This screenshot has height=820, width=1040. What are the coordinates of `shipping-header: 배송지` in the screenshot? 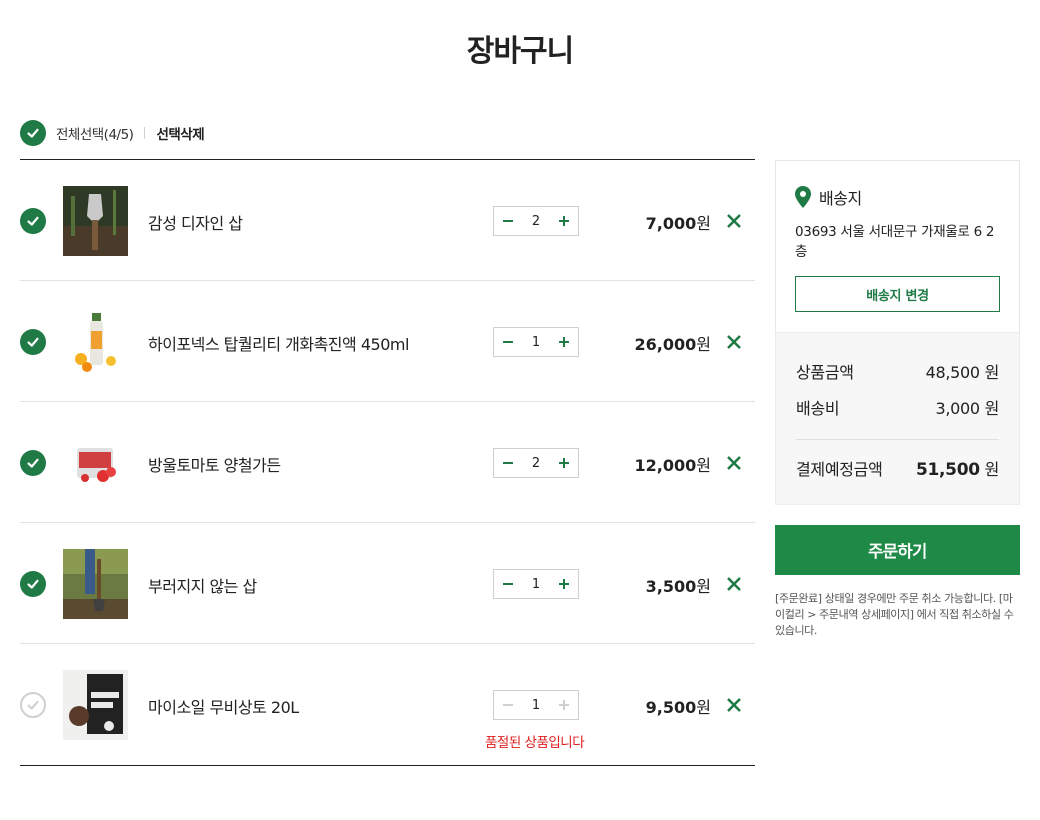 It's located at (897, 197).